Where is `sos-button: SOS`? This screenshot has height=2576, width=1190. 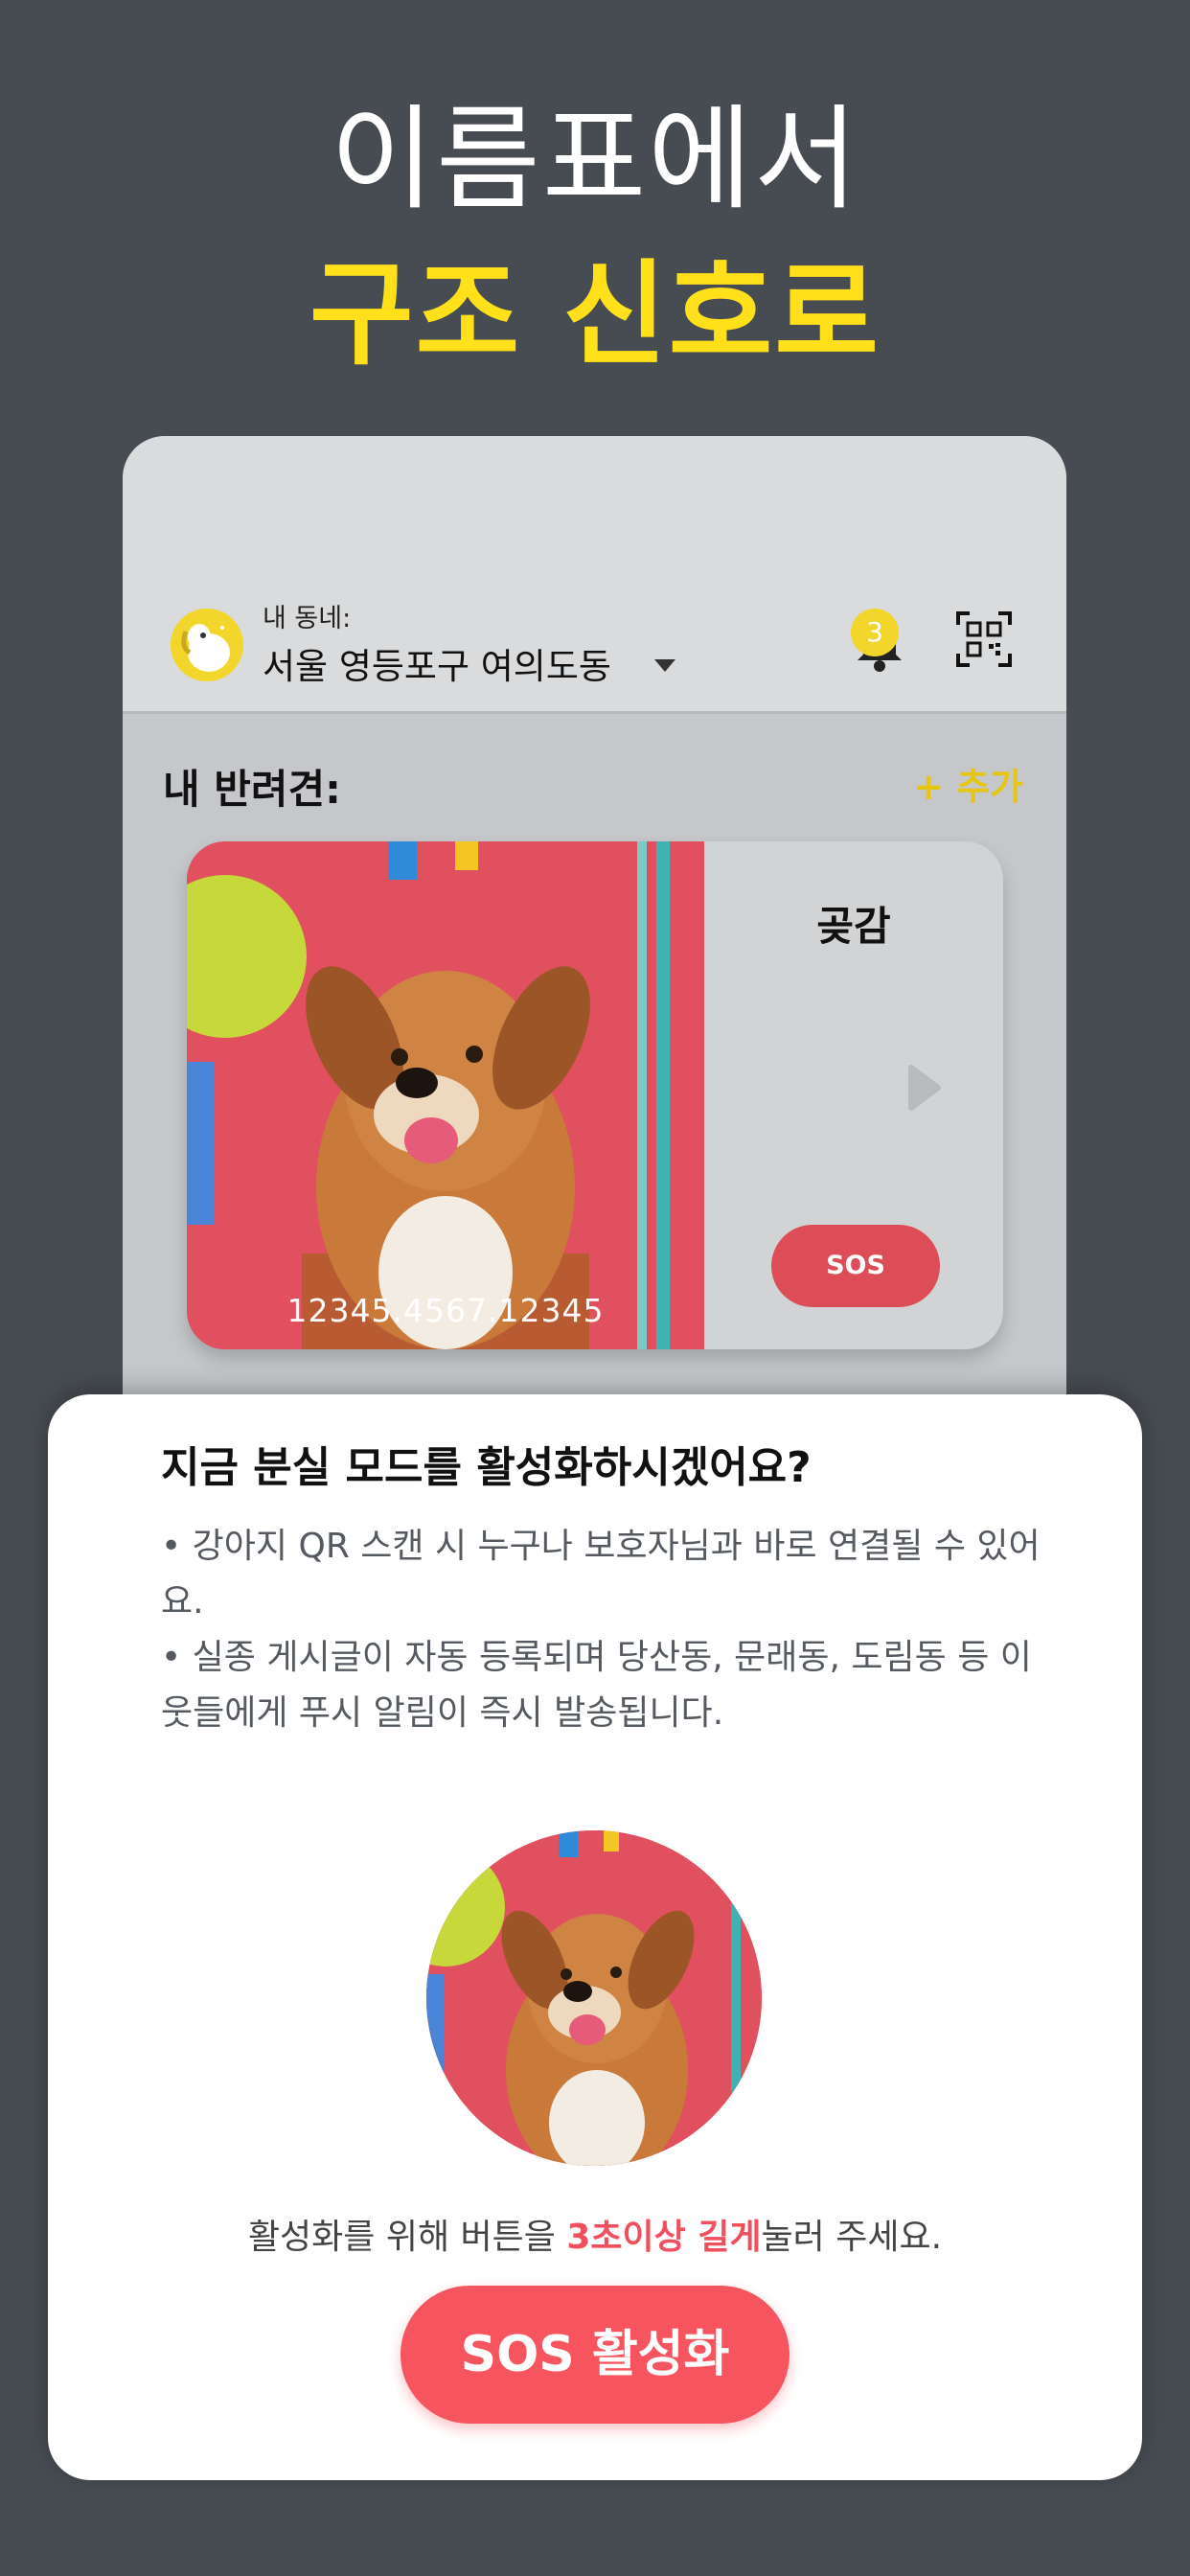
sos-button: SOS is located at coordinates (856, 1266).